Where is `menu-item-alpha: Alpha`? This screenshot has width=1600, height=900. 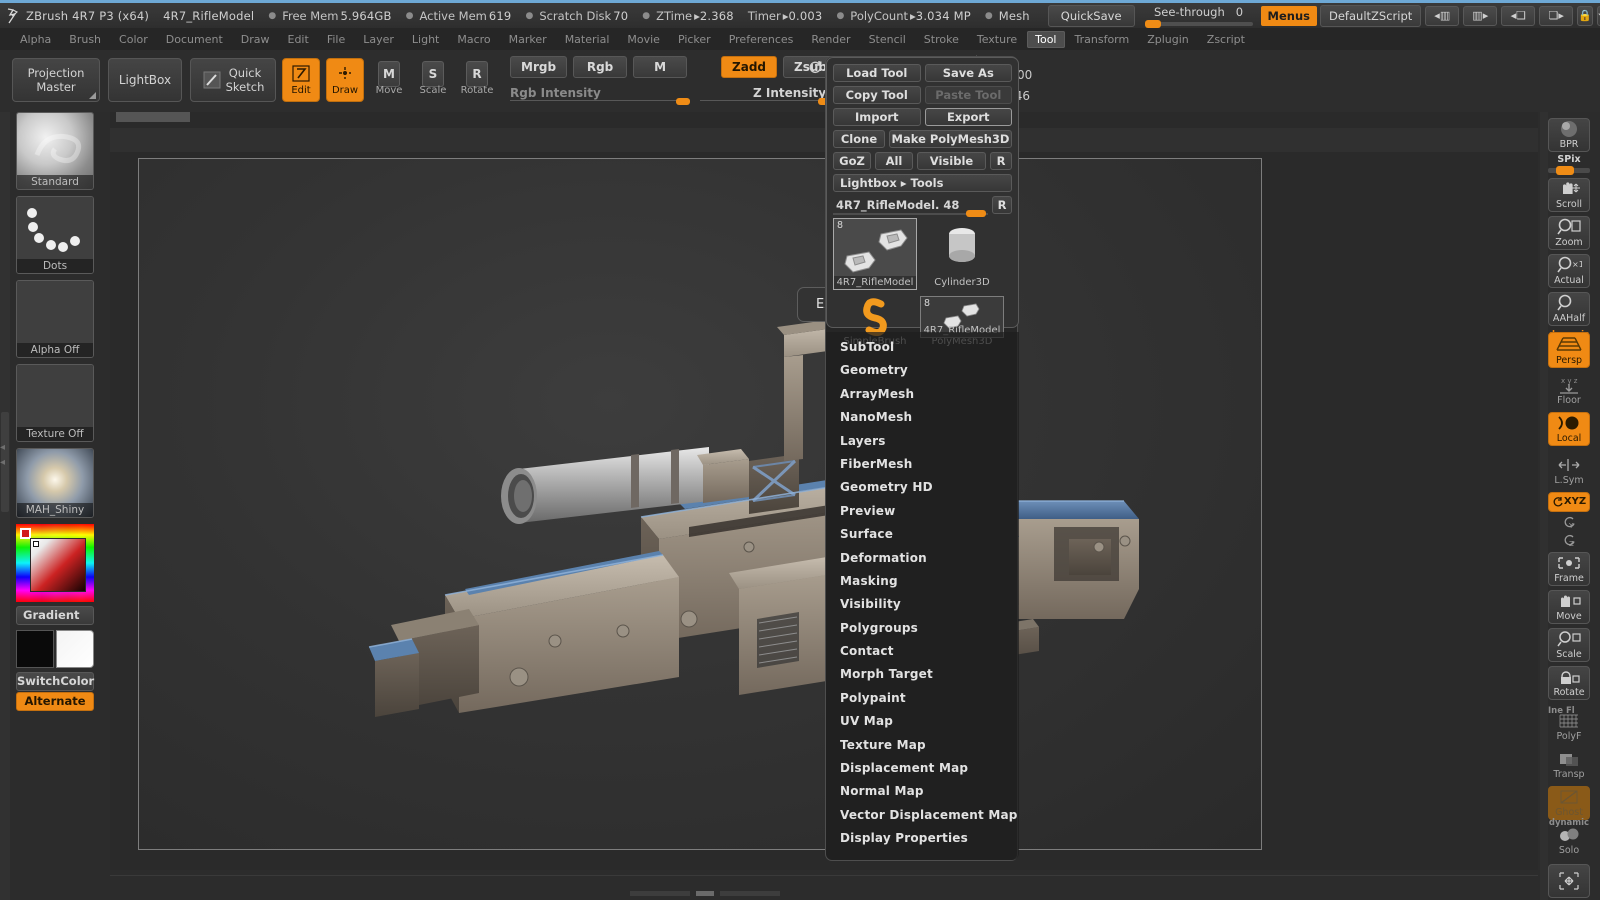 menu-item-alpha: Alpha is located at coordinates (35, 39).